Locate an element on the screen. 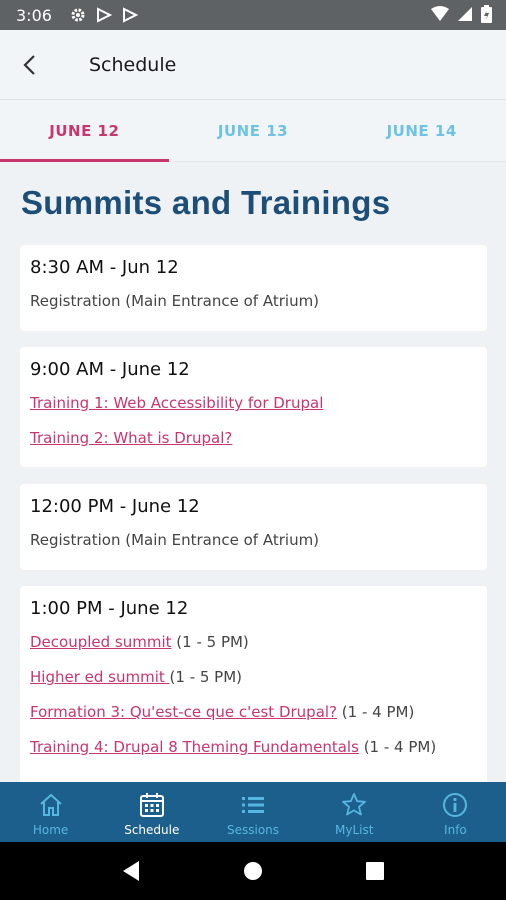 Image resolution: width=506 pixels, height=900 pixels. nav-info: Info is located at coordinates (455, 812).